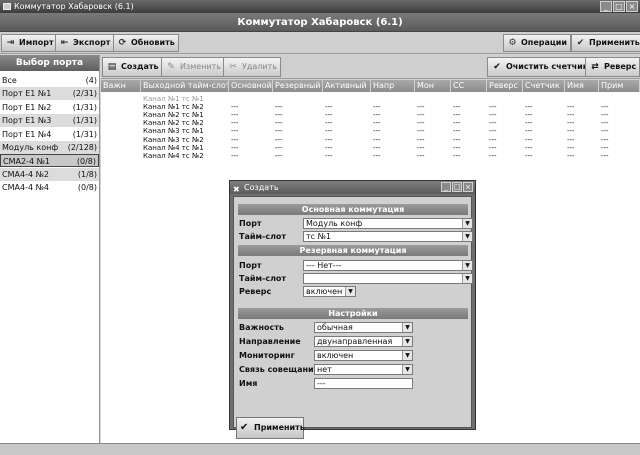 This screenshot has height=455, width=640. What do you see at coordinates (363, 383) in the screenshot?
I see `name-input: ---` at bounding box center [363, 383].